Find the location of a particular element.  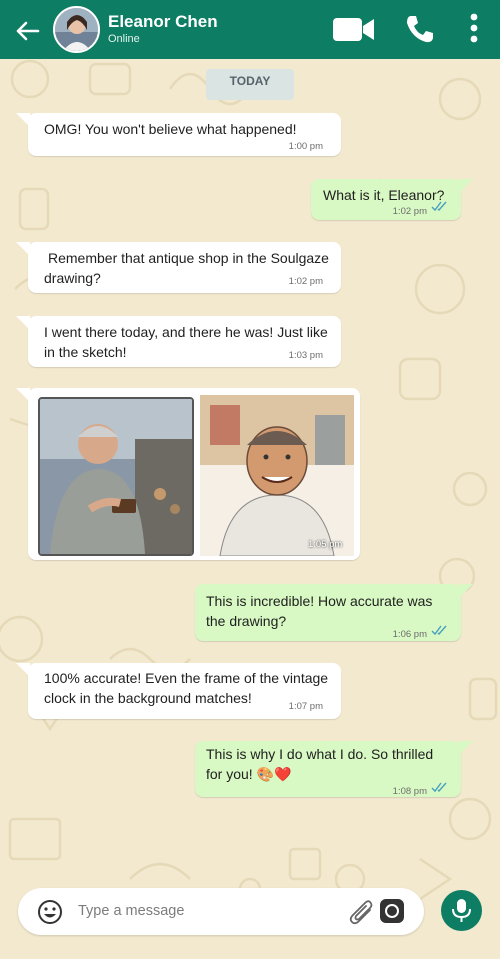

incoming-photo-message: 1:05 pm is located at coordinates (188, 474).